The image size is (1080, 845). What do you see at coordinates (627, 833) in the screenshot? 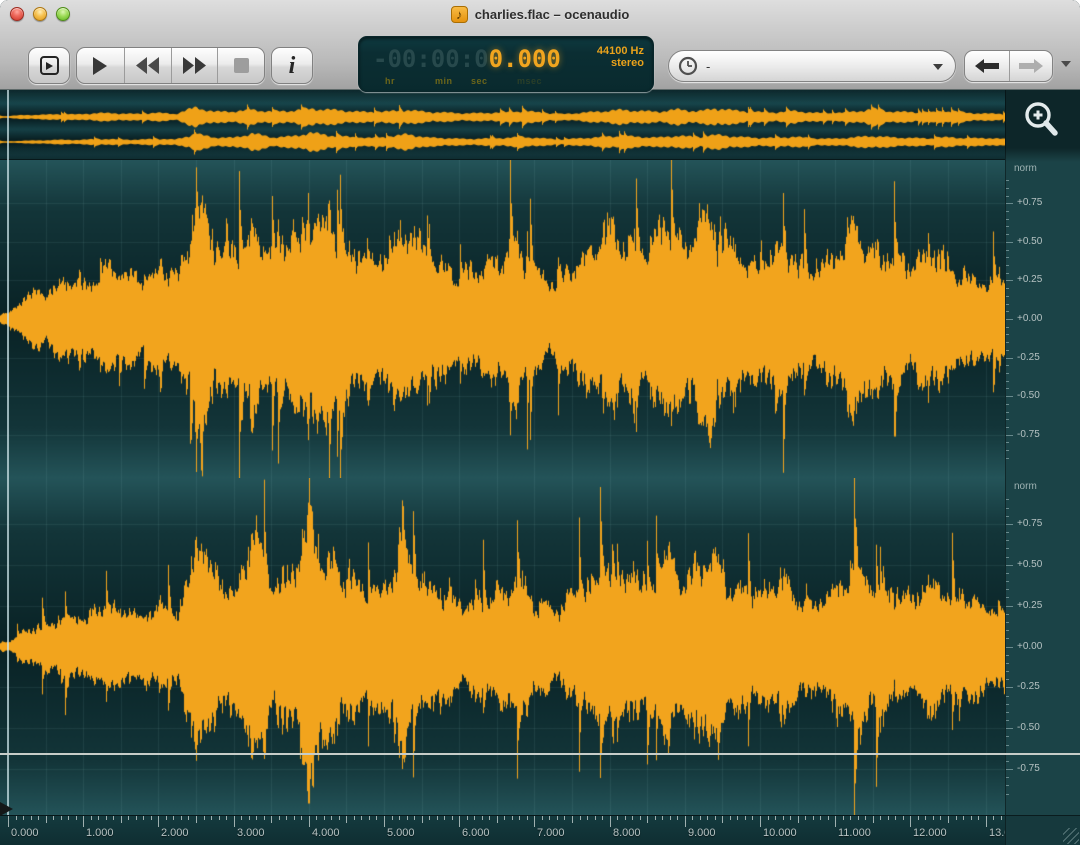
I see `ruler-label: 8.000` at bounding box center [627, 833].